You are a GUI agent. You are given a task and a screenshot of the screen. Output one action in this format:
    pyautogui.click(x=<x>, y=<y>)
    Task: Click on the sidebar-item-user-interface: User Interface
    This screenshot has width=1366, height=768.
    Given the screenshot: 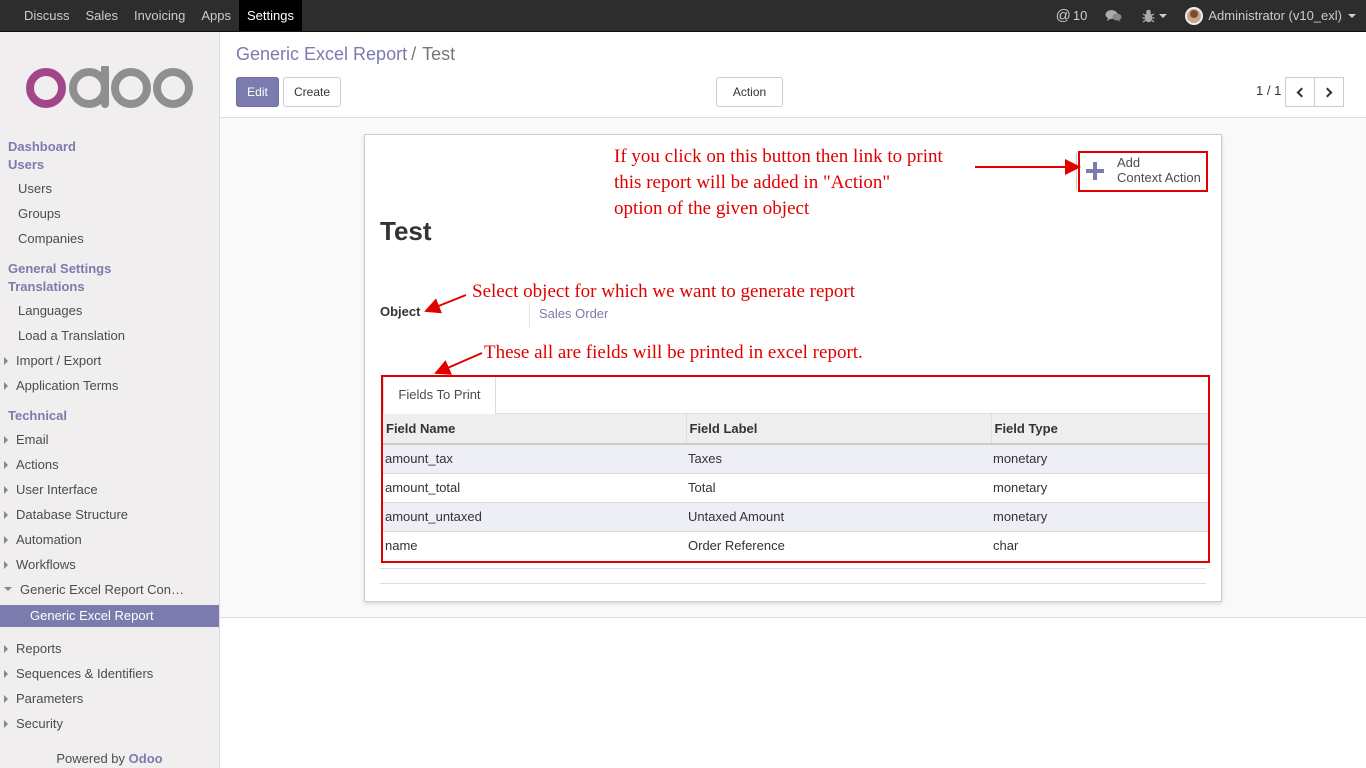 What is the action you would take?
    pyautogui.click(x=51, y=489)
    